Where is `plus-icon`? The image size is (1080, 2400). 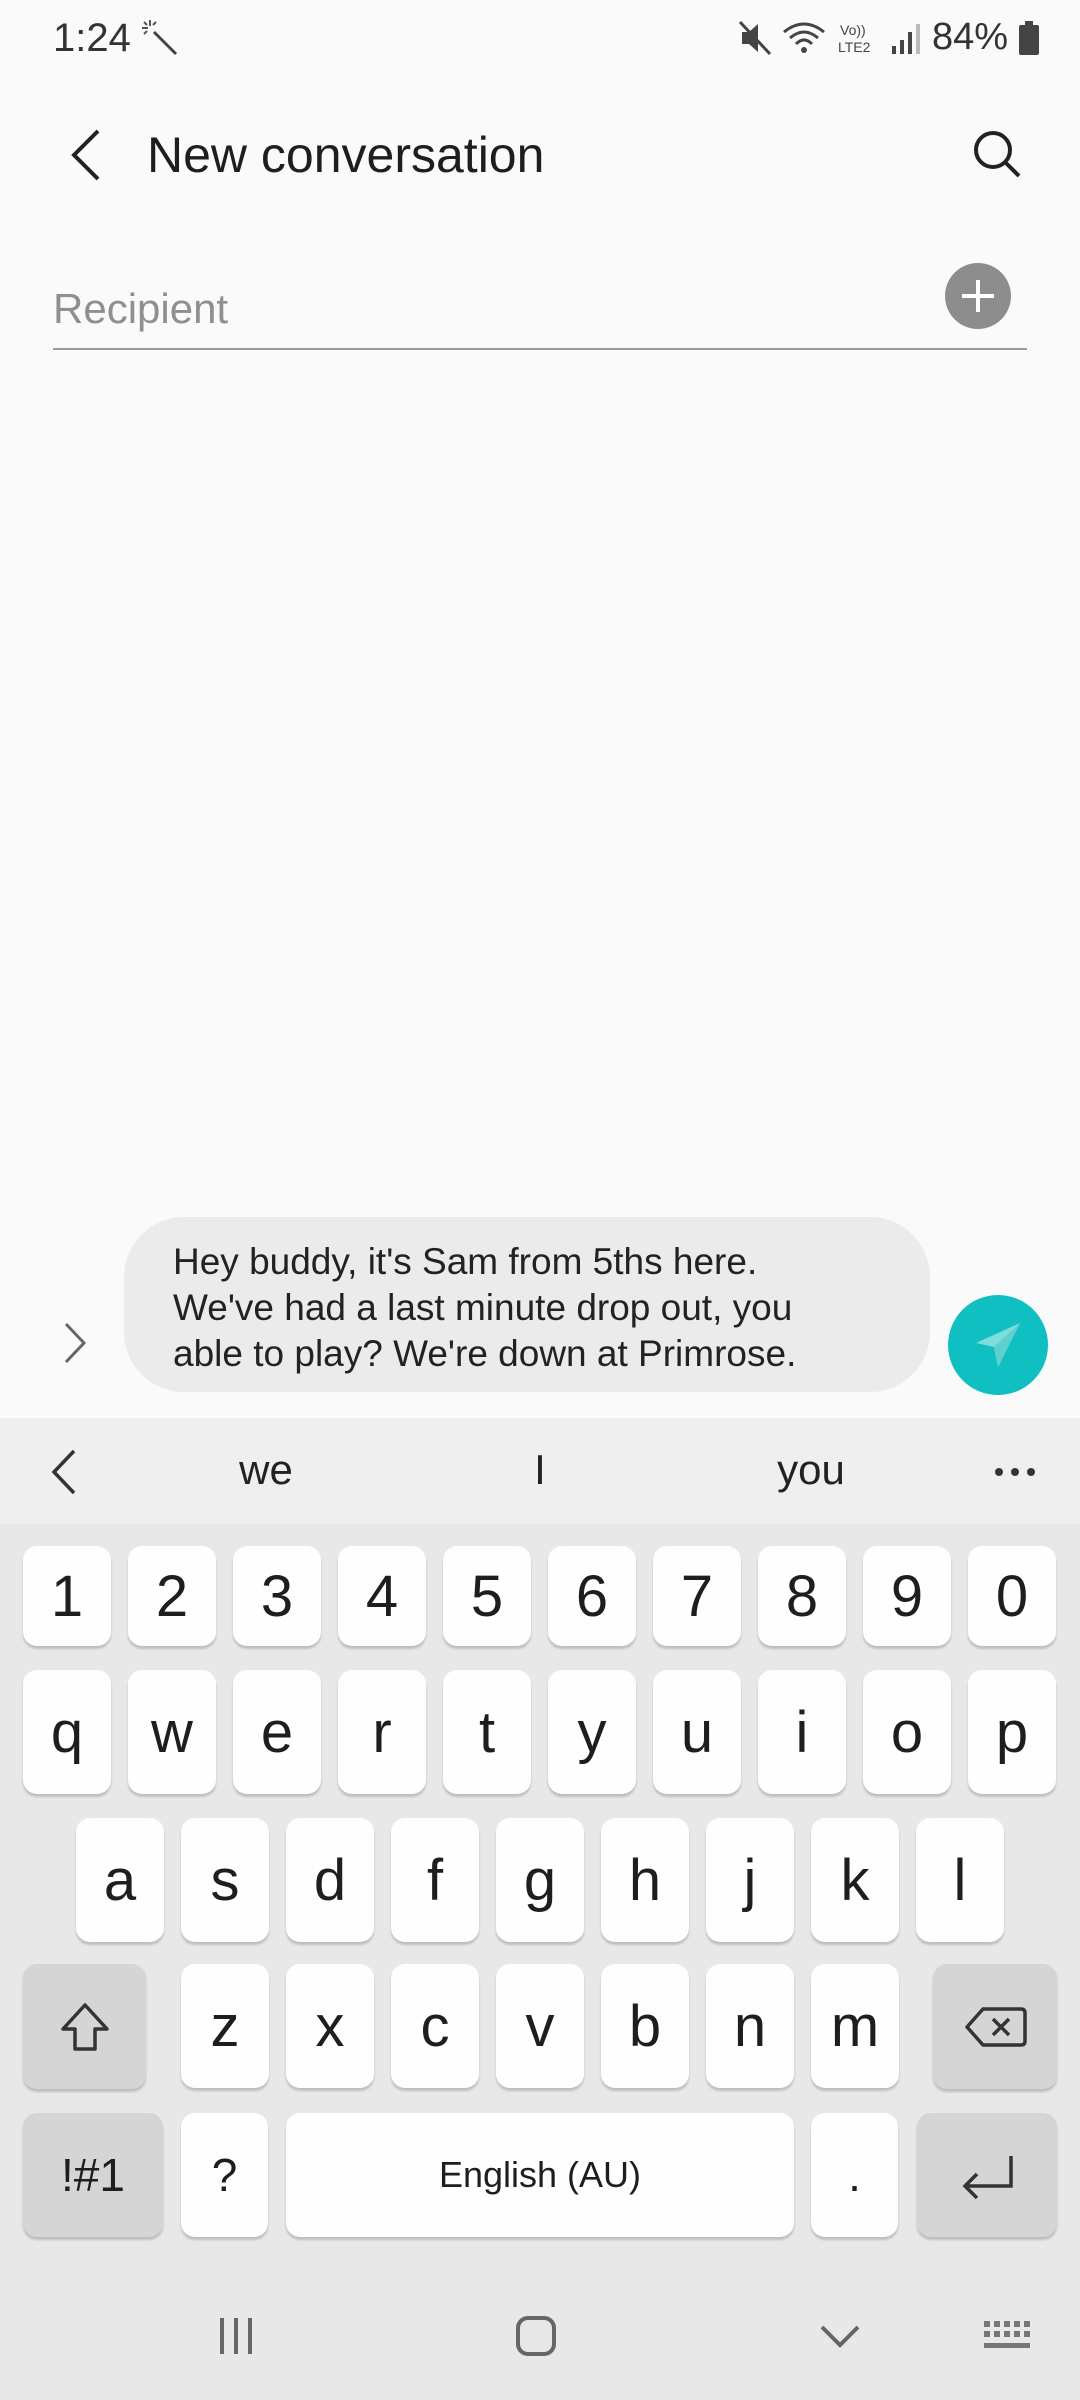
plus-icon is located at coordinates (978, 296).